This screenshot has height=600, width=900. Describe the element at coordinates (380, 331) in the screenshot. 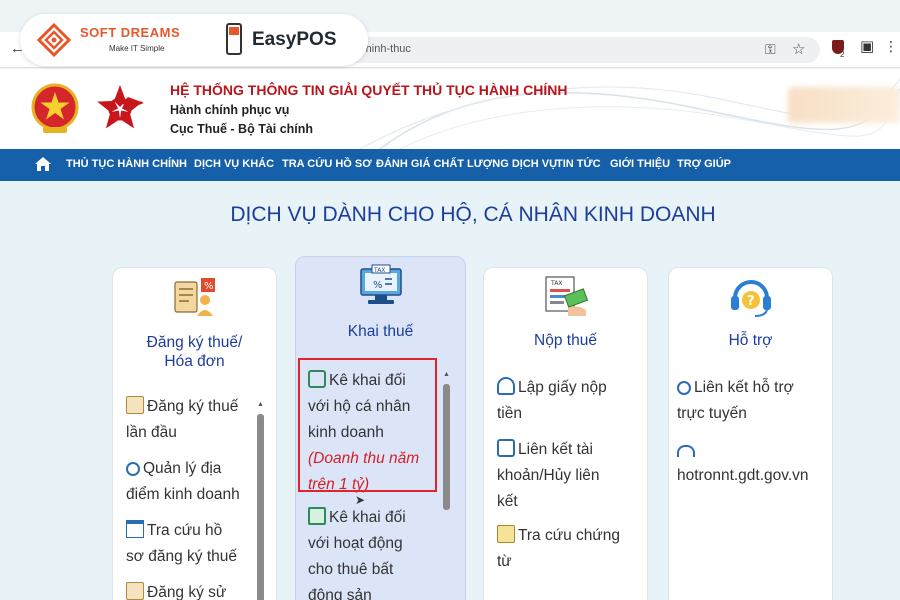

I see `card-title-khai-thue: Khai thuế` at that location.